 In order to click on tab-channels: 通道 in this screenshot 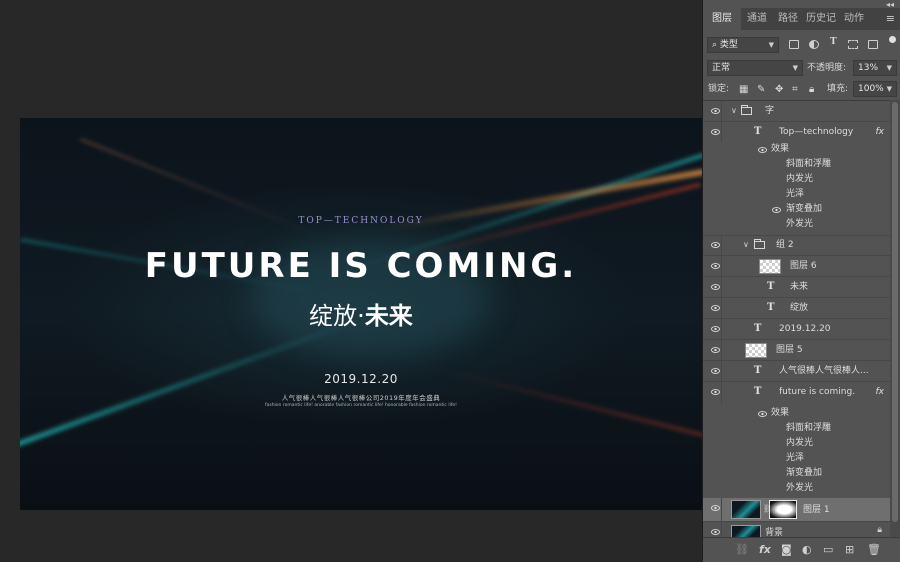, I will do `click(757, 19)`.